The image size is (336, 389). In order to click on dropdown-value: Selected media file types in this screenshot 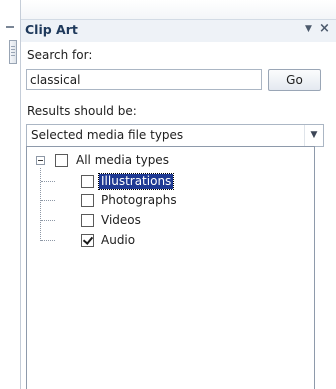, I will do `click(107, 135)`.